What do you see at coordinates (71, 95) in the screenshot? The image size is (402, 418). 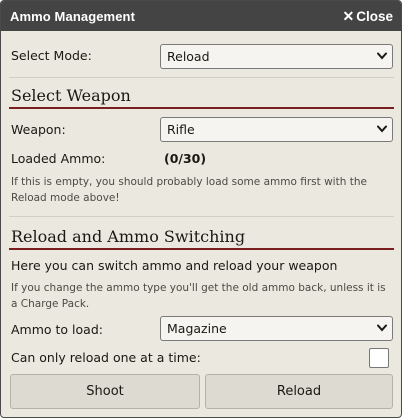 I see `select-weapon-heading: Select Weapon` at bounding box center [71, 95].